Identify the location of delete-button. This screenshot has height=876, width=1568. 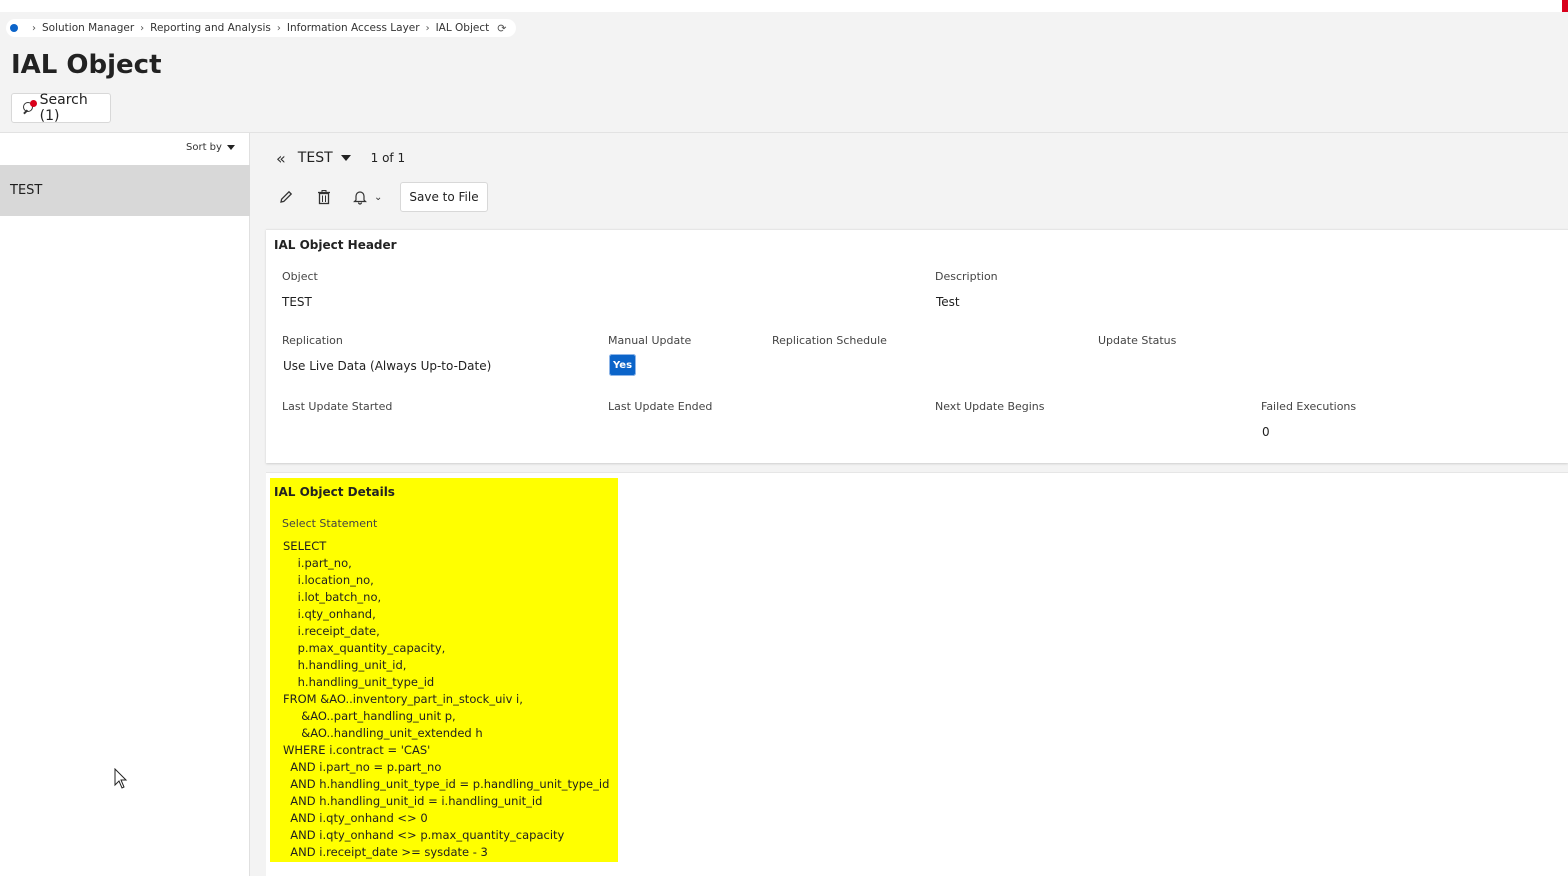
(324, 197).